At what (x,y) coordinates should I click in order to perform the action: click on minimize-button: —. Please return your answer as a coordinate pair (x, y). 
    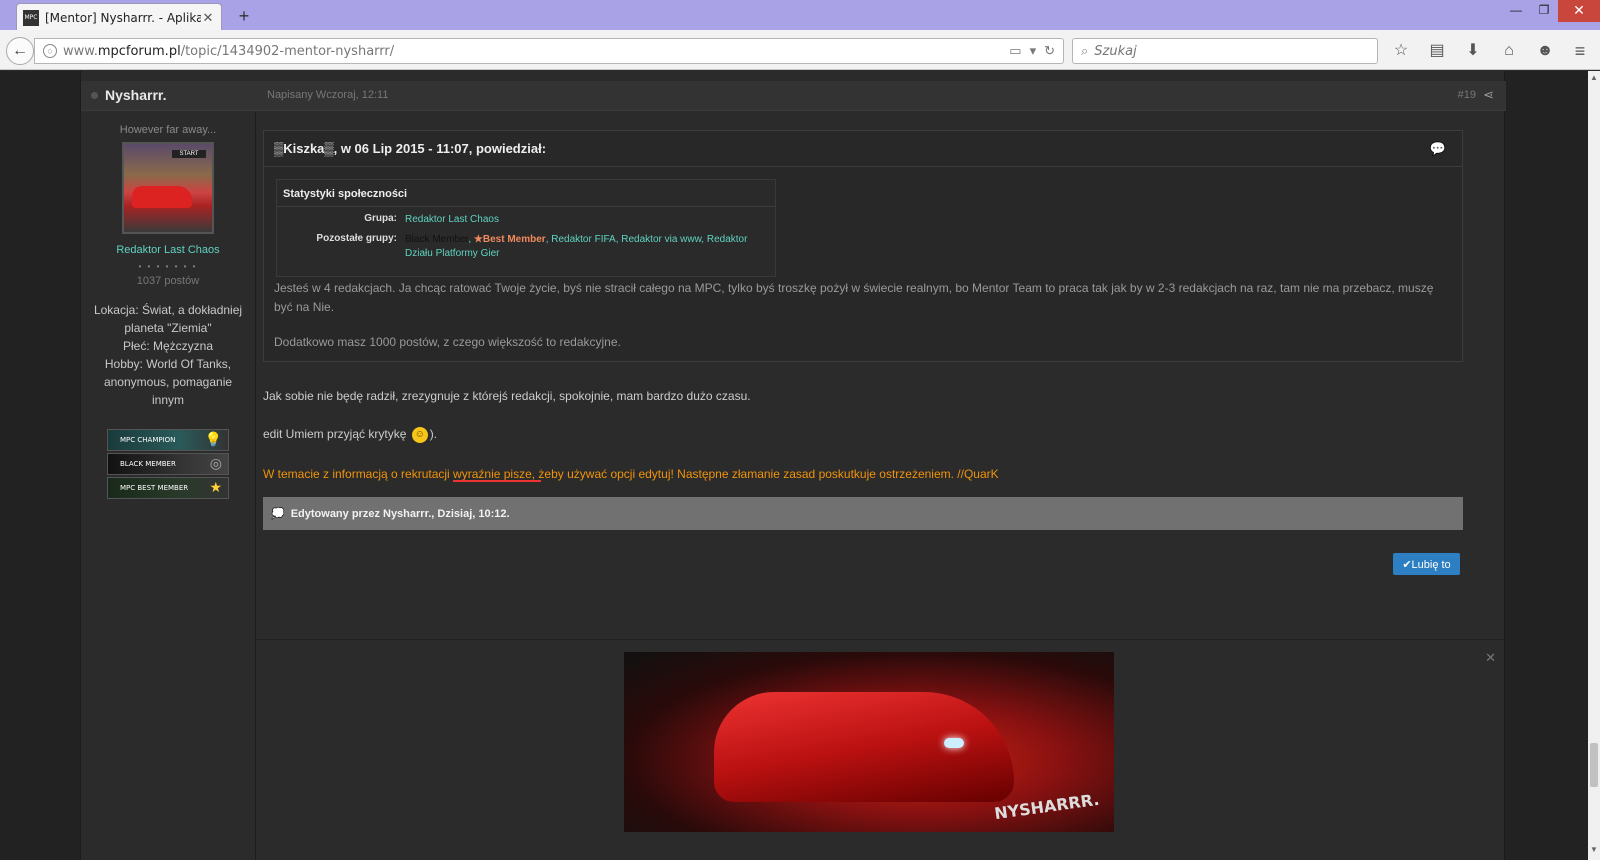
    Looking at the image, I should click on (1516, 11).